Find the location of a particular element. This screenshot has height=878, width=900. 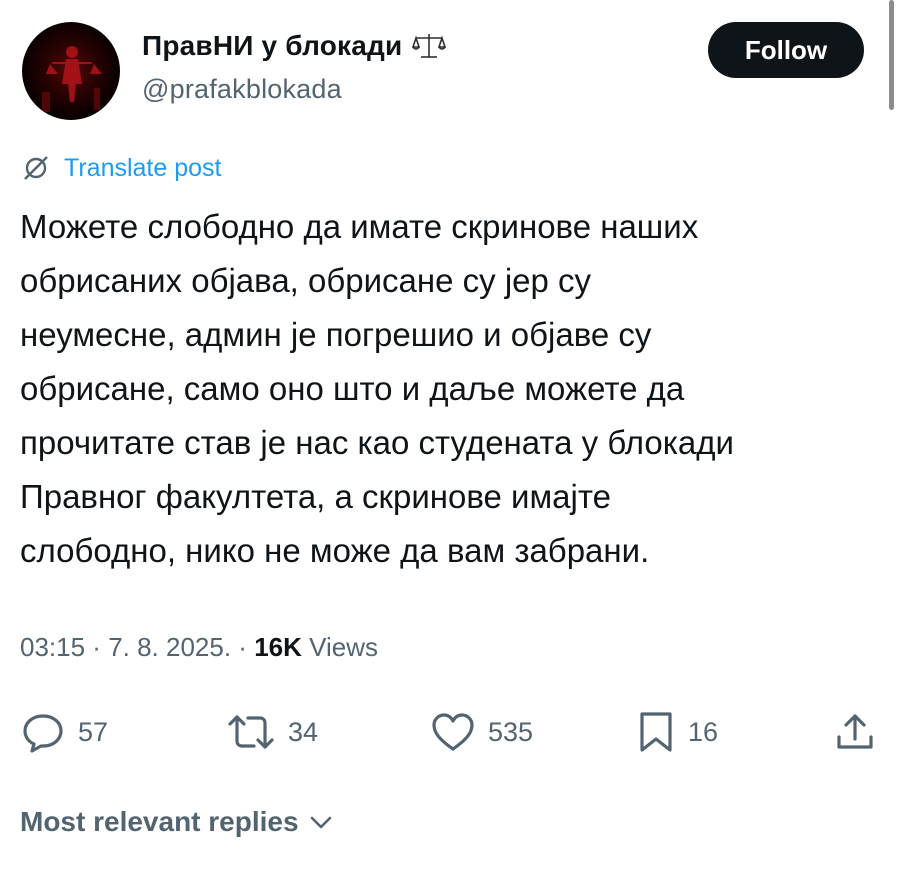

avatar is located at coordinates (71, 71).